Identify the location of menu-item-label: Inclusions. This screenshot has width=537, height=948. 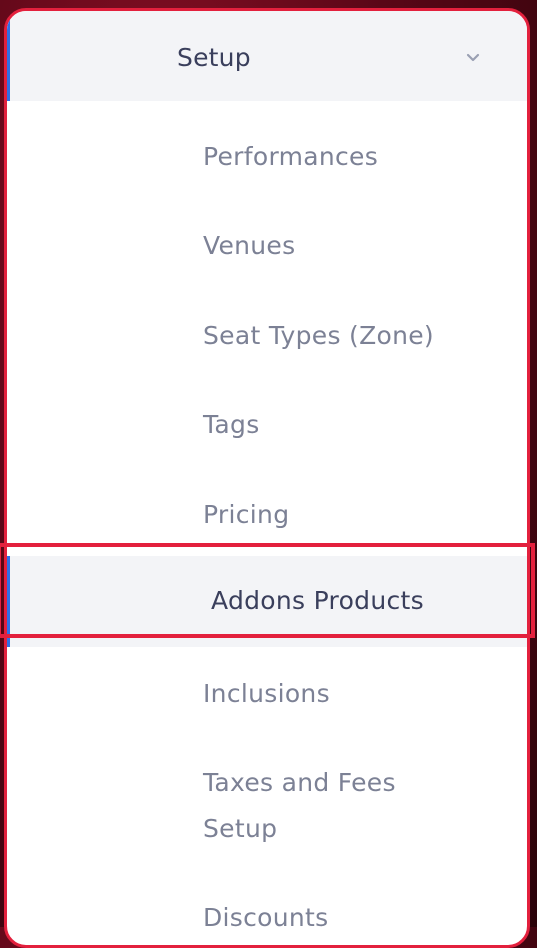
(266, 693).